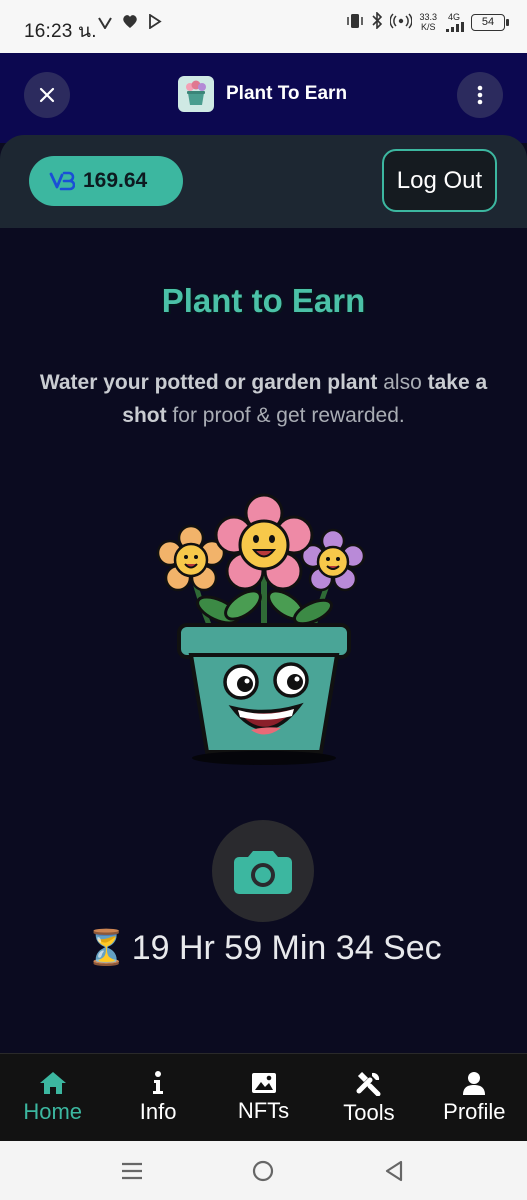  Describe the element at coordinates (106, 948) in the screenshot. I see `hourglass-icon: ⏳` at that location.